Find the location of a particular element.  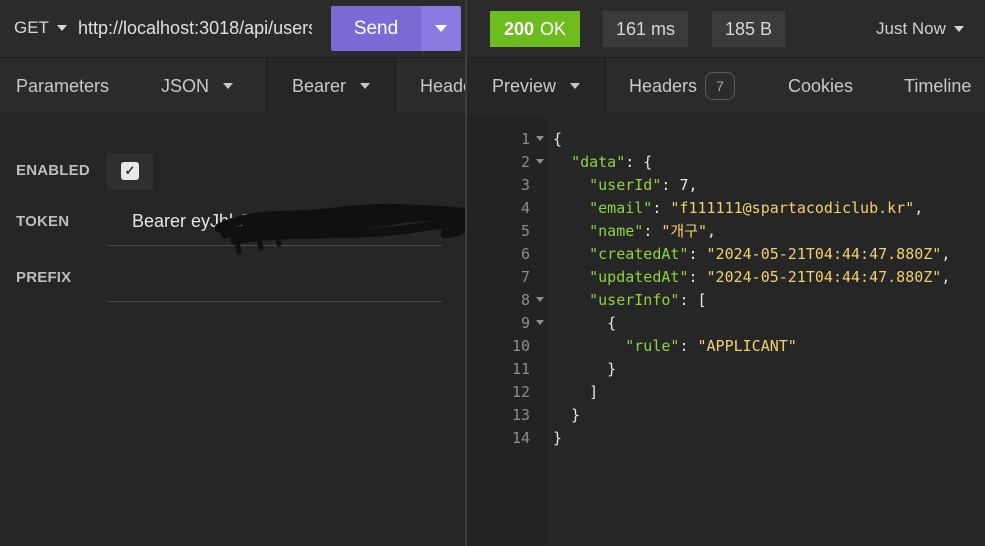

line-number: 12 is located at coordinates (520, 392).